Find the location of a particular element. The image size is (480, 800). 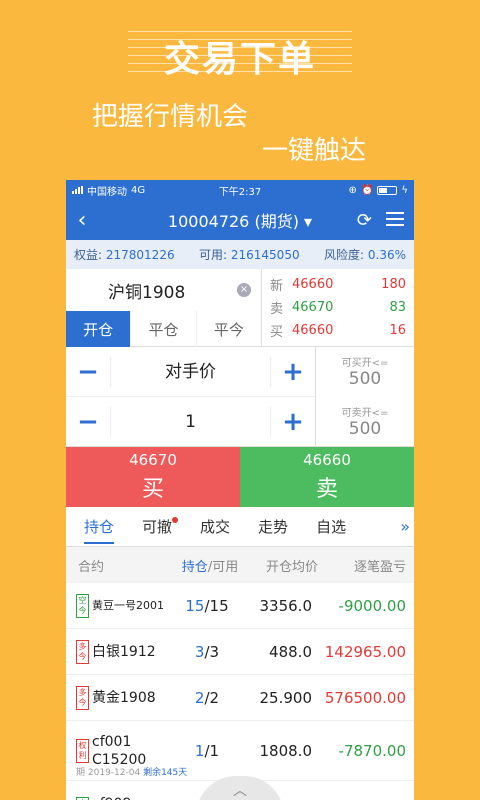

position-held: 15 is located at coordinates (195, 605).